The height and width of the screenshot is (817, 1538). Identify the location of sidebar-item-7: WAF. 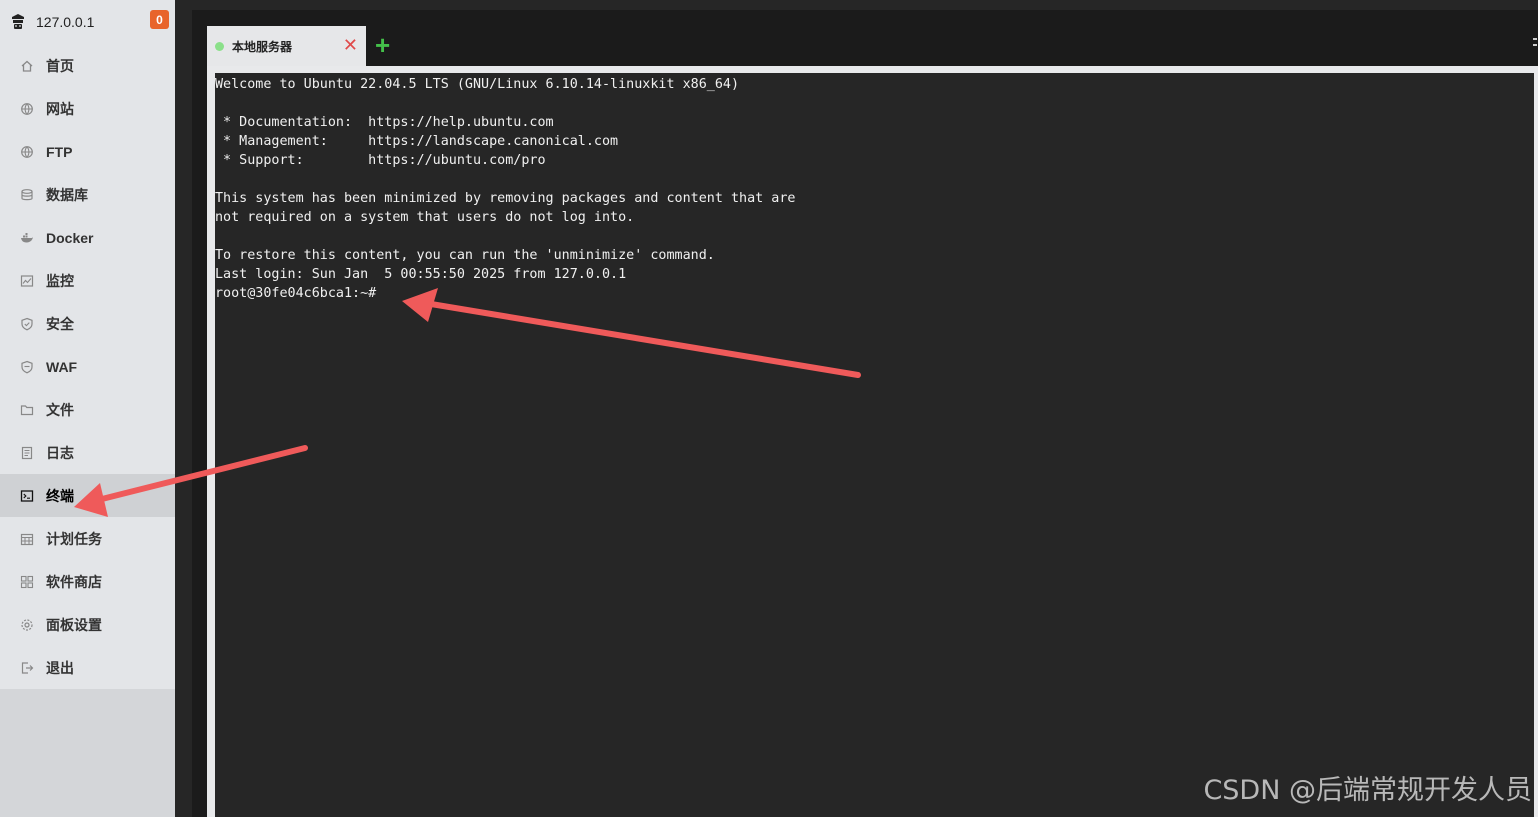
(87, 366).